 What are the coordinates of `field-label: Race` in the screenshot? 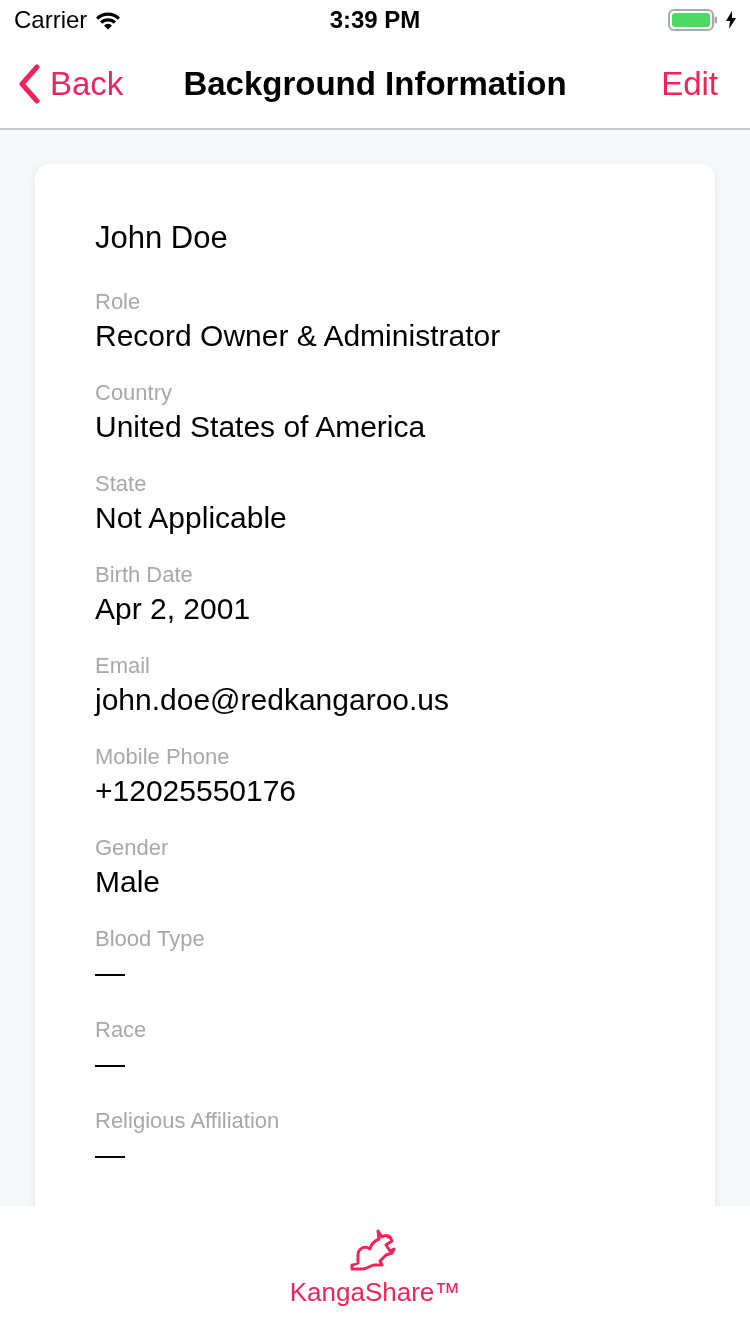 It's located at (121, 1030).